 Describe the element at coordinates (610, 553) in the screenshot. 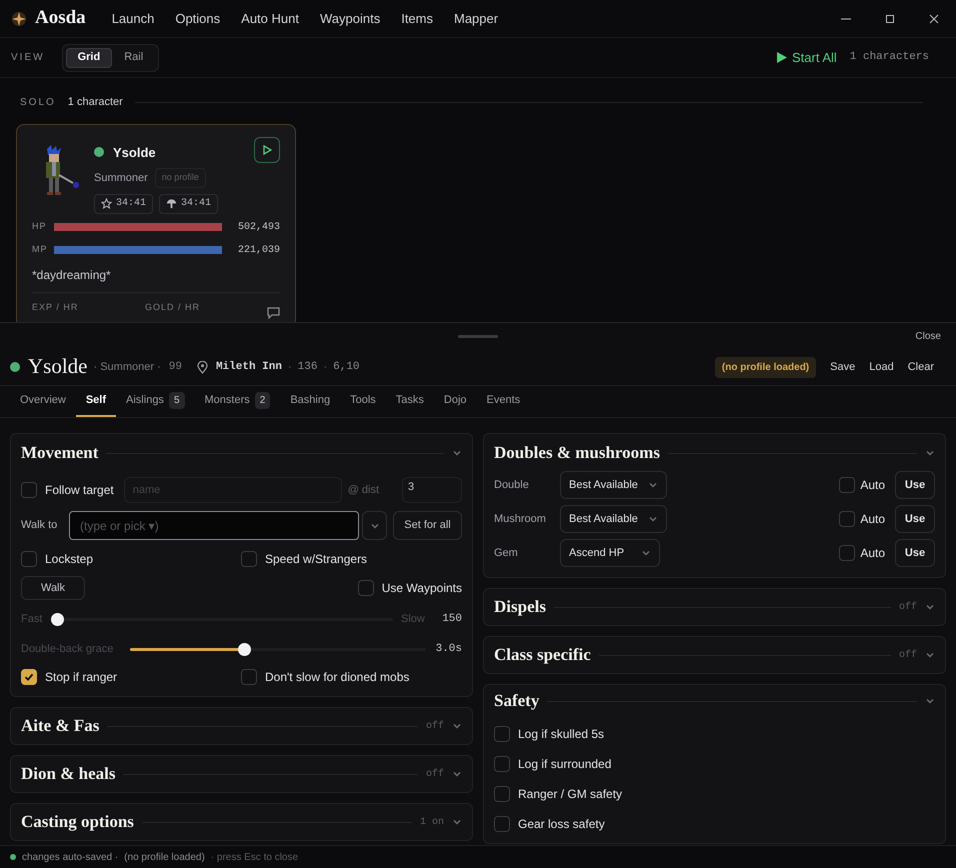

I see `select-field: Ascend HP` at that location.